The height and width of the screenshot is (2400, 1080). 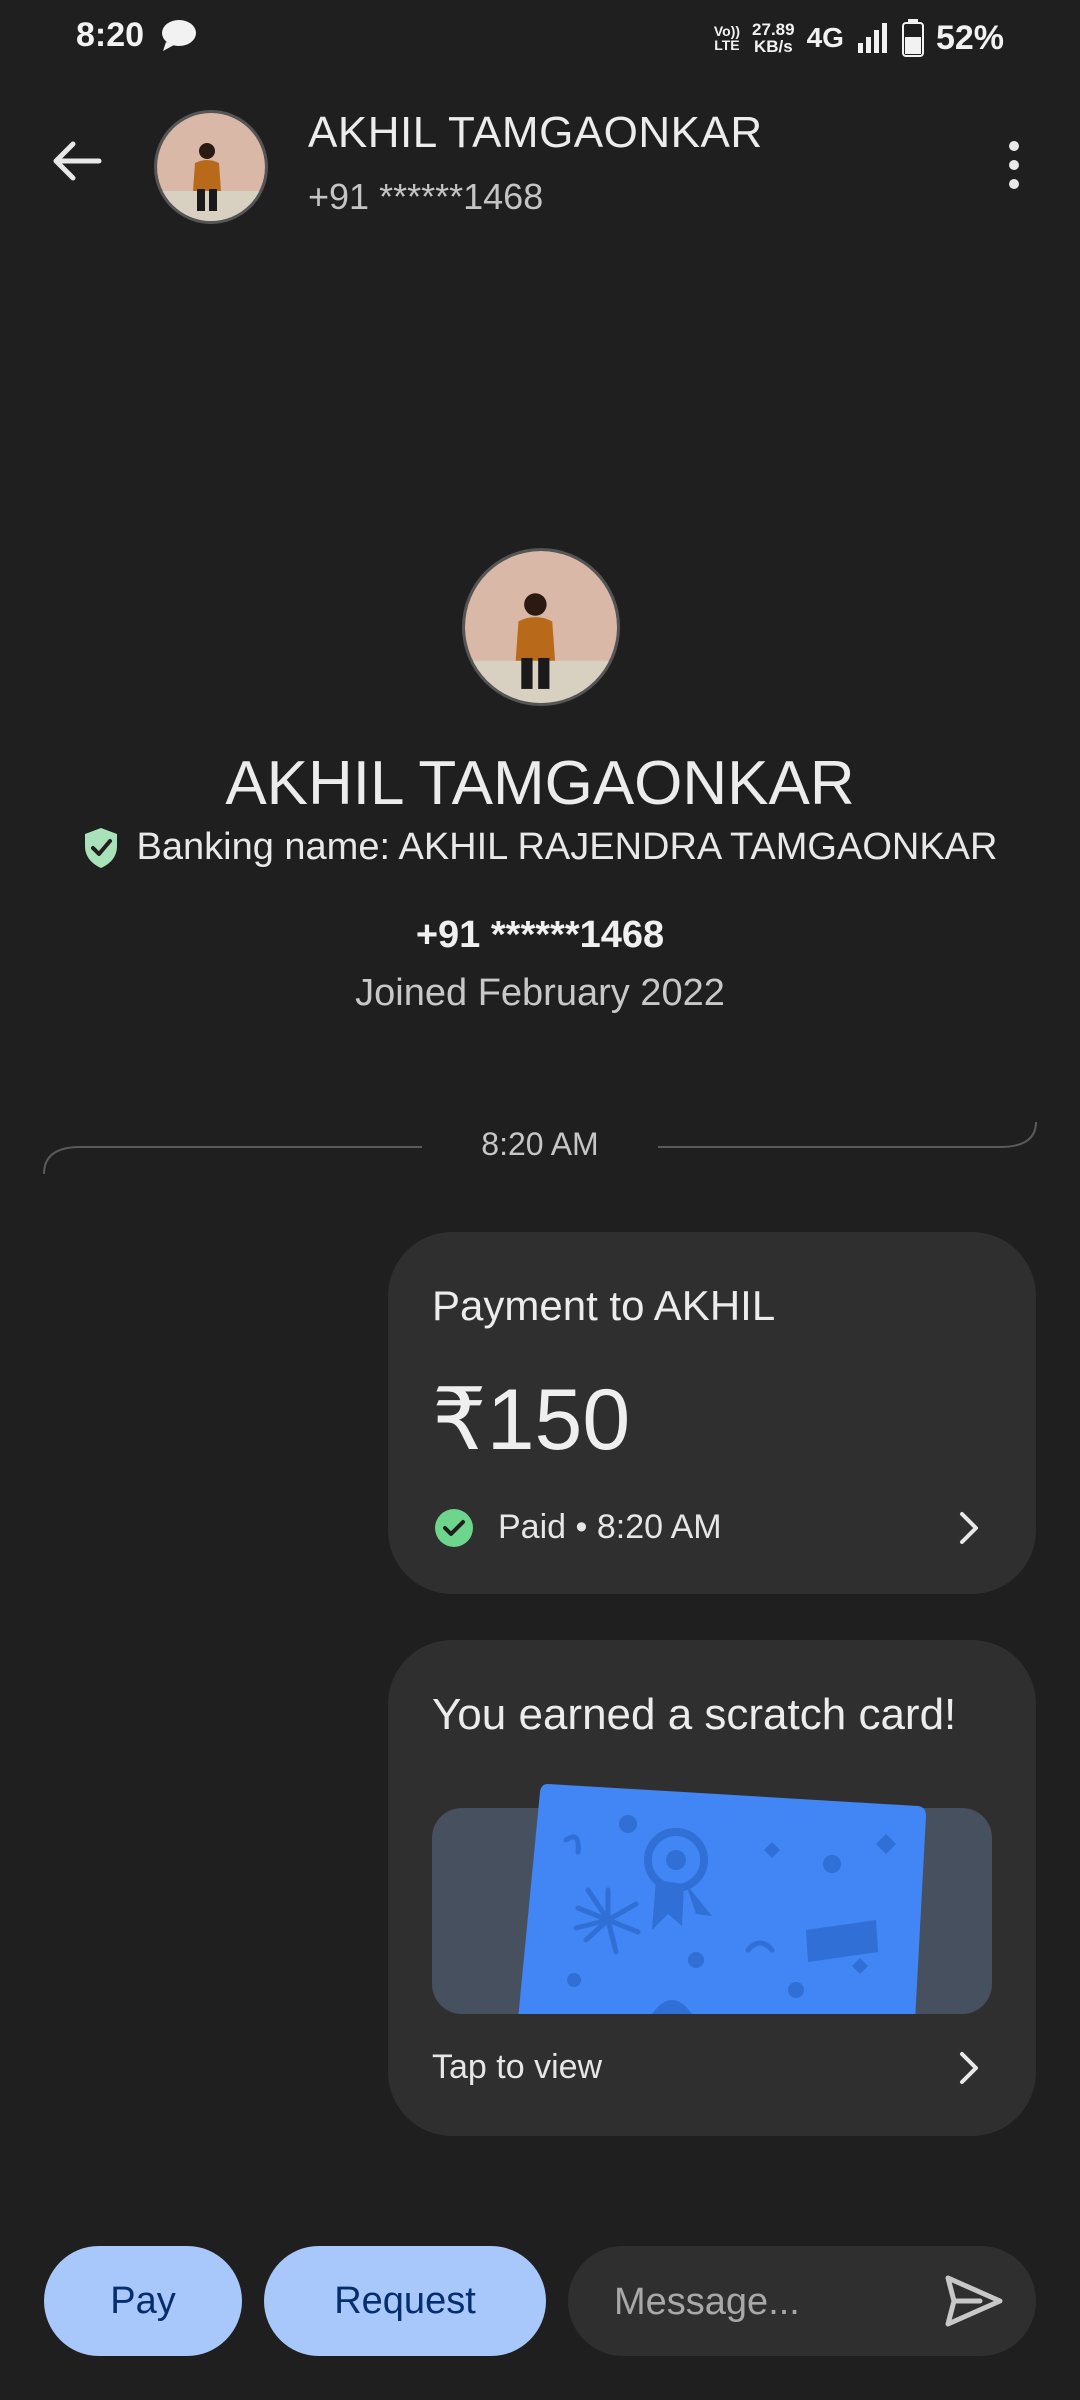 I want to click on battery-icon, so click(x=912, y=38).